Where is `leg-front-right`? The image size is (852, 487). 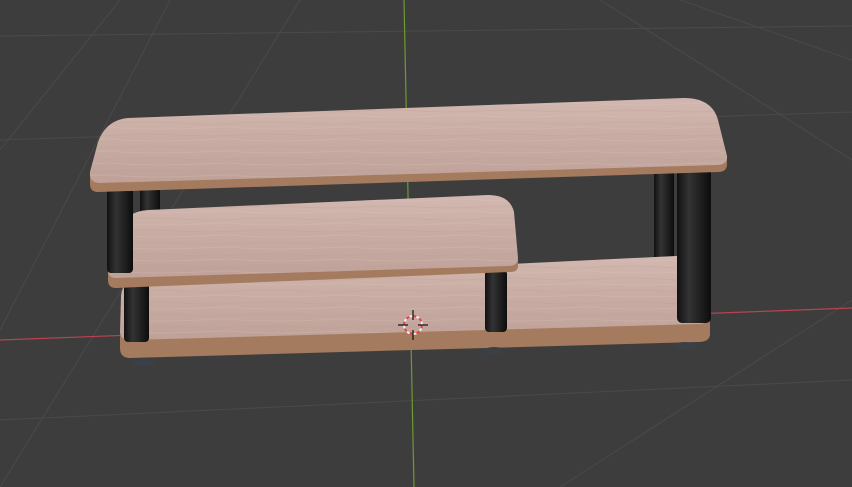
leg-front-right is located at coordinates (694, 245).